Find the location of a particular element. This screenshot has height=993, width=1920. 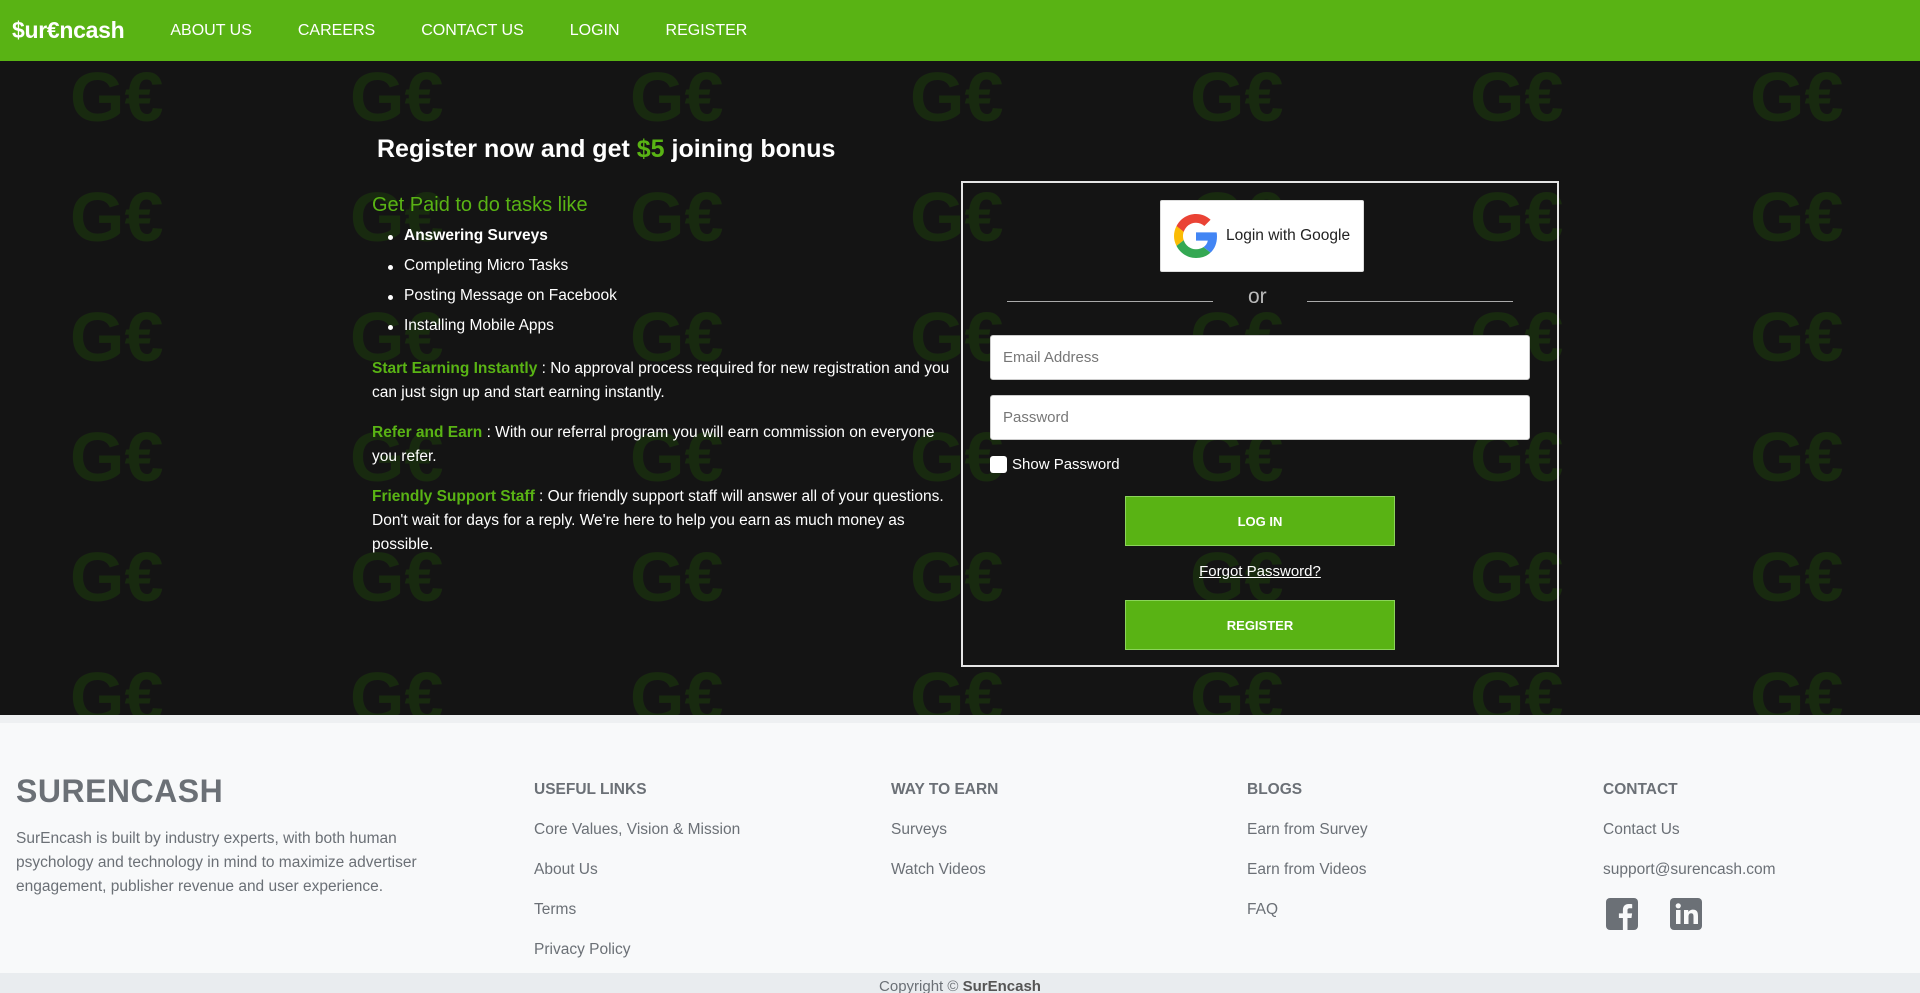

feature-title: Refer and Earn is located at coordinates (427, 432).